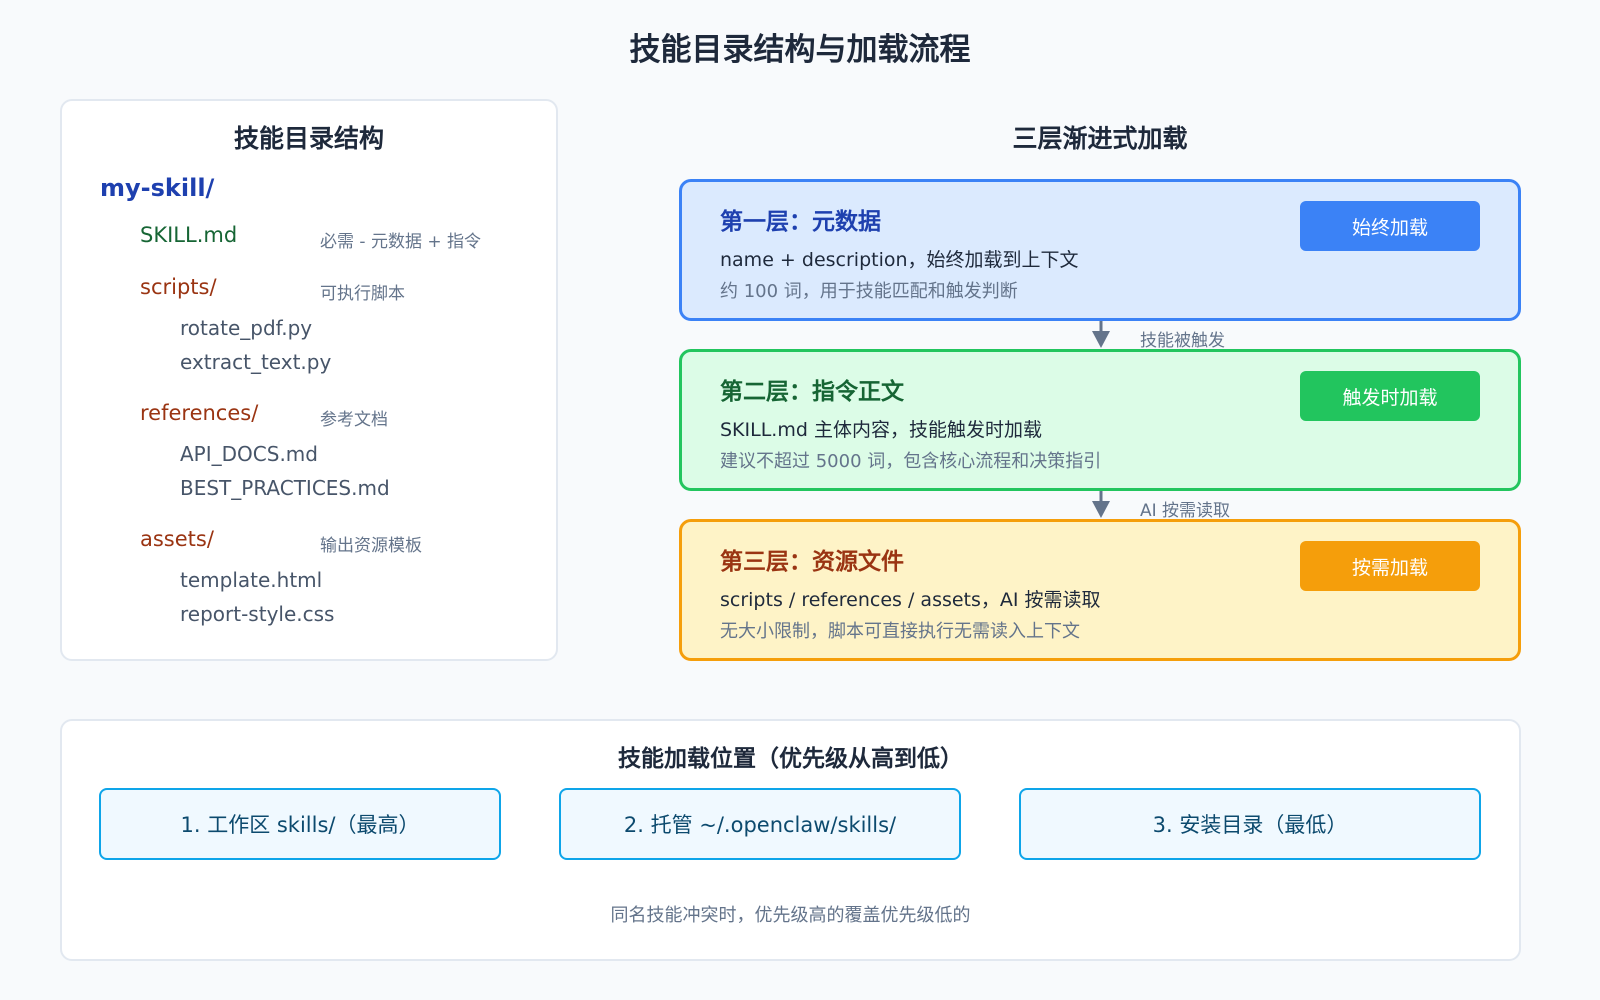  What do you see at coordinates (178, 287) in the screenshot?
I see `scripts-folder: scripts/` at bounding box center [178, 287].